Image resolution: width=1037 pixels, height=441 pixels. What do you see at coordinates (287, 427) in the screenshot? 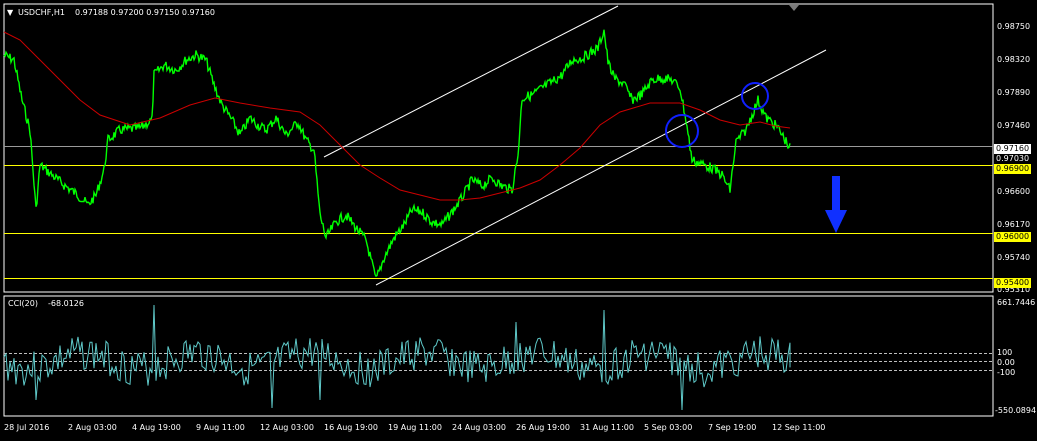
I see `time-tick: 12 Aug 03:00` at bounding box center [287, 427].